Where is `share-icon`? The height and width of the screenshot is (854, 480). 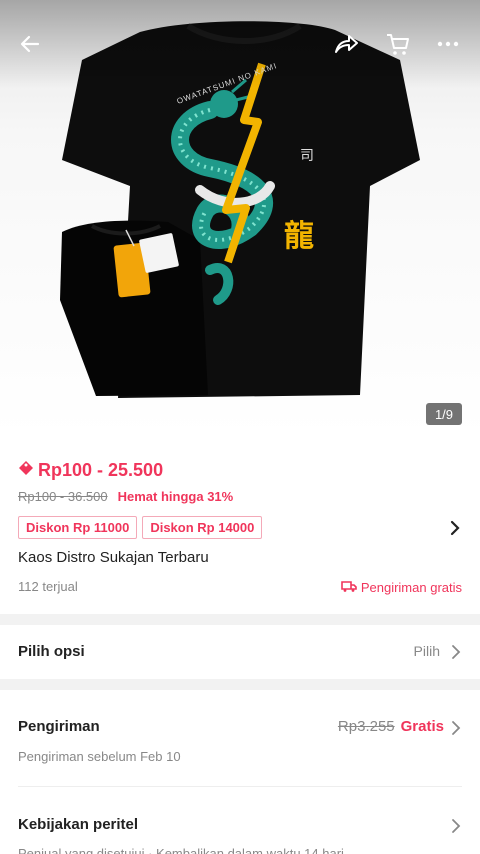 share-icon is located at coordinates (346, 44).